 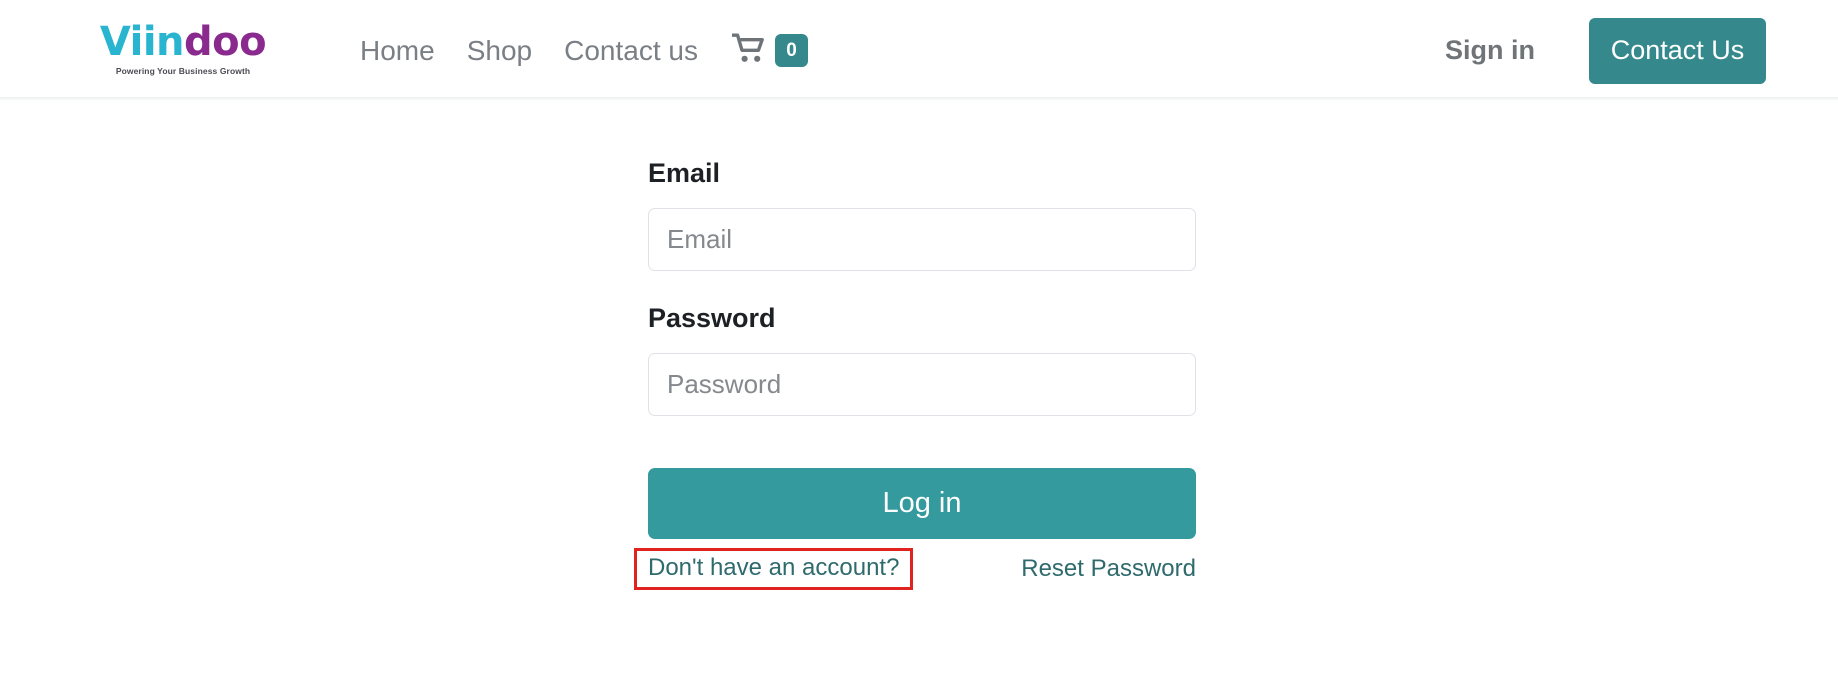 I want to click on email-input, so click(x=922, y=239).